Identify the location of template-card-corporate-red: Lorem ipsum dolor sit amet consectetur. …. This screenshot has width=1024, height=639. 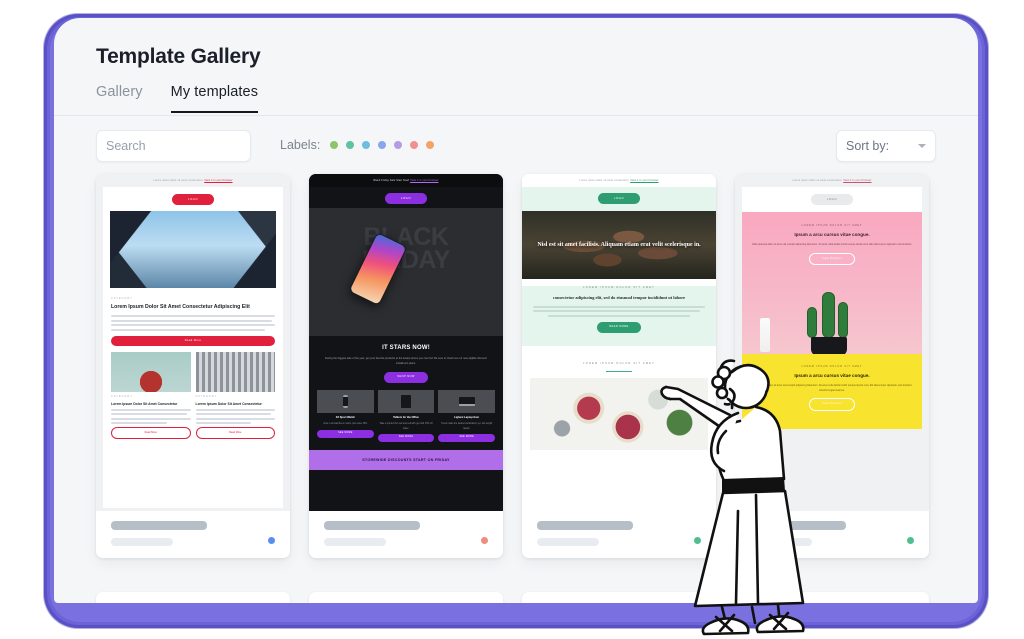
(193, 366).